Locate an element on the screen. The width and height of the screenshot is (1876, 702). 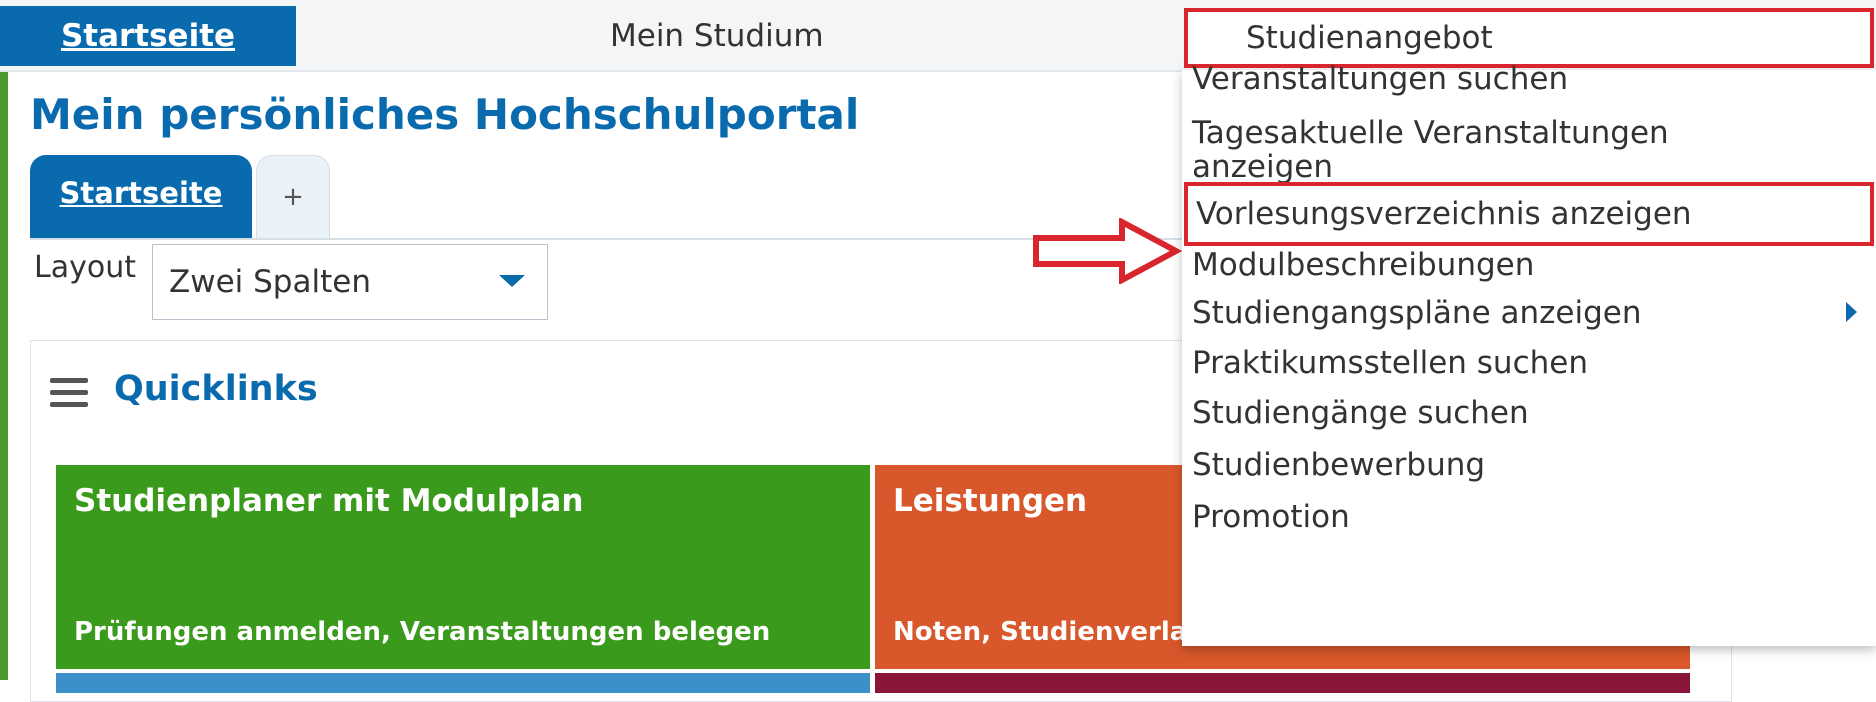
add-tab-button: + is located at coordinates (293, 196).